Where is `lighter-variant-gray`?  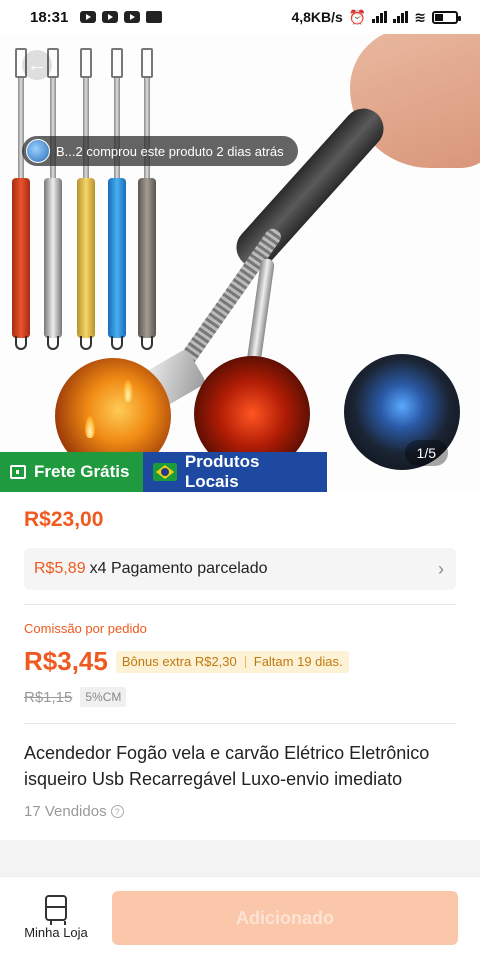
lighter-variant-gray is located at coordinates (147, 201).